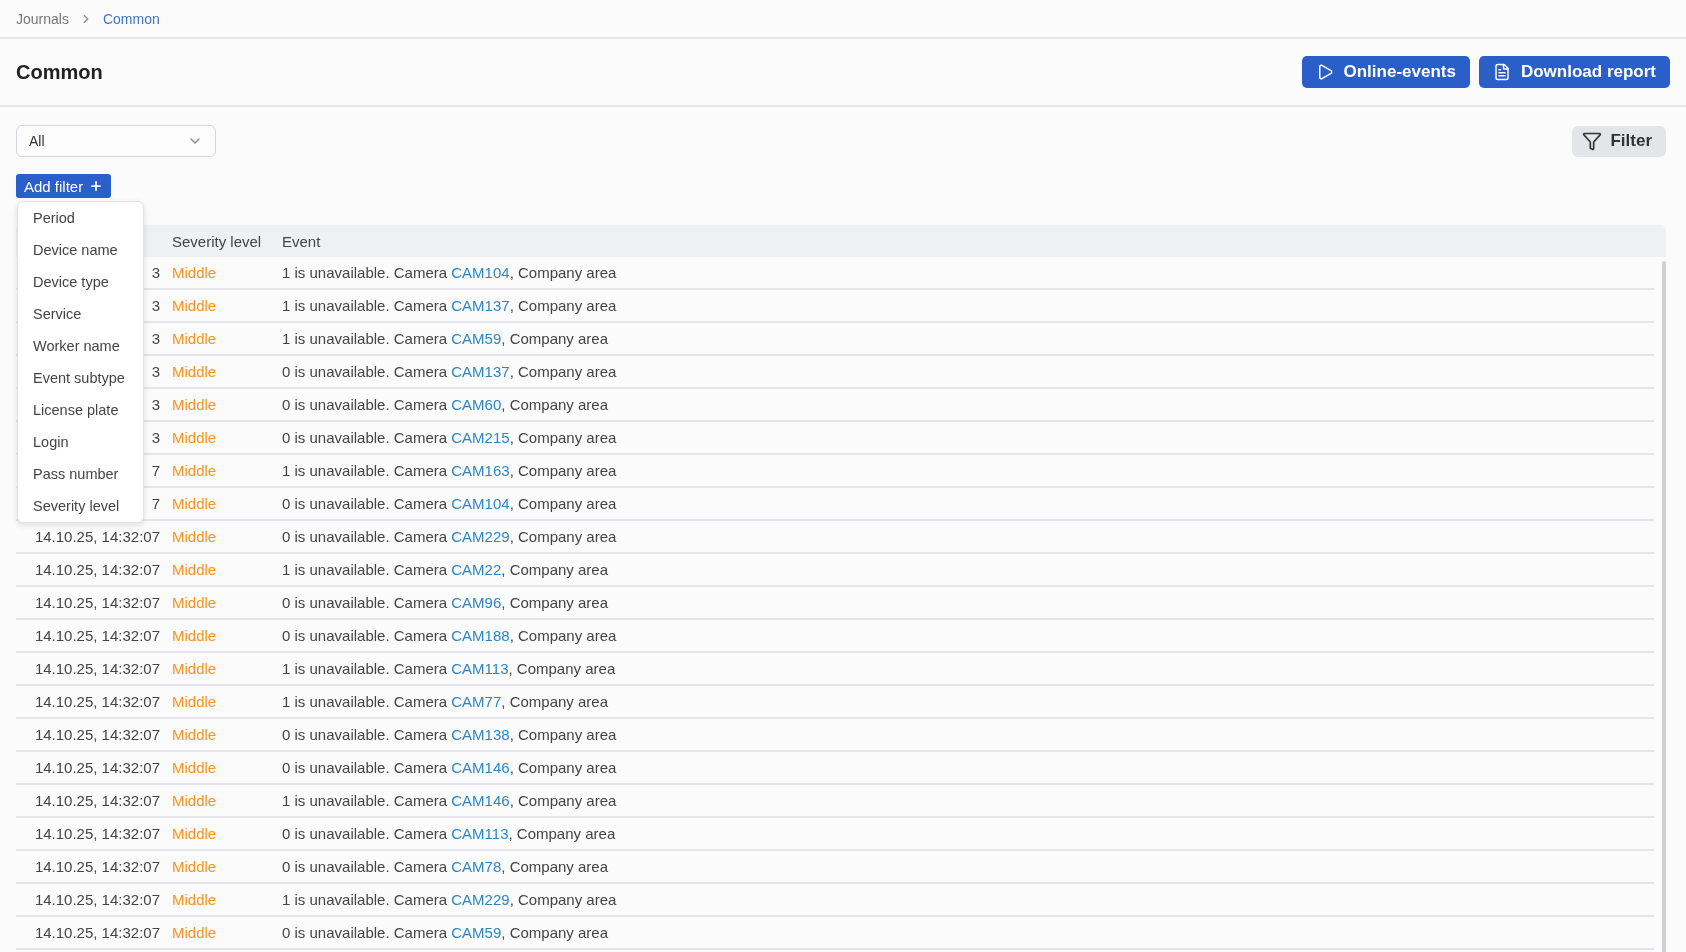  Describe the element at coordinates (450, 767) in the screenshot. I see `event-text: 0 is unavailable. Camera CAM146, Company area` at that location.